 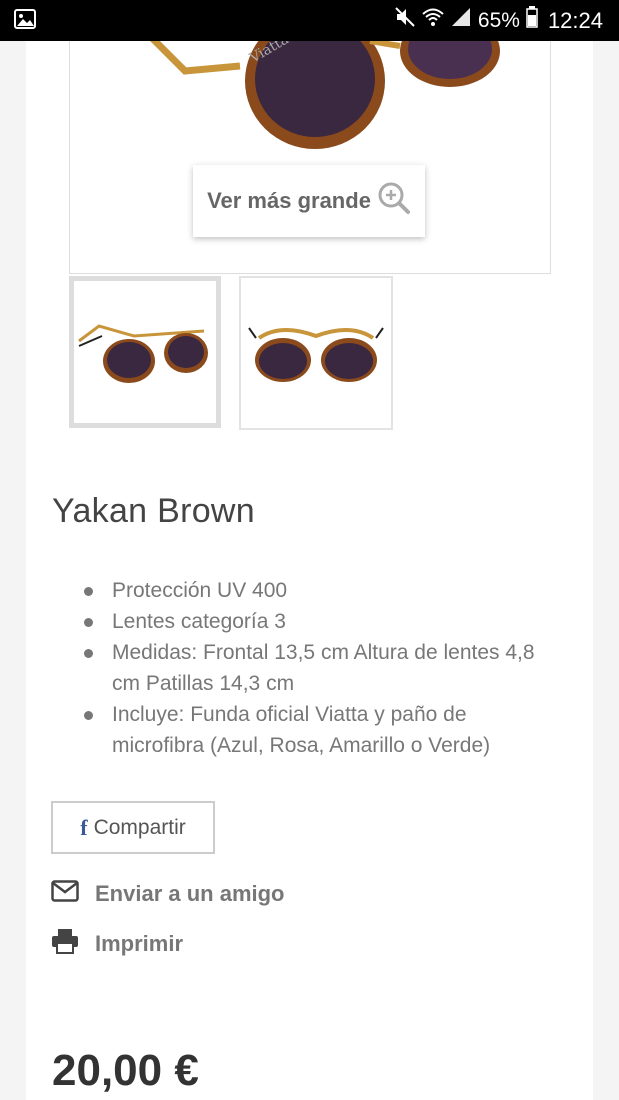 I want to click on zoom-in-icon, so click(x=394, y=201).